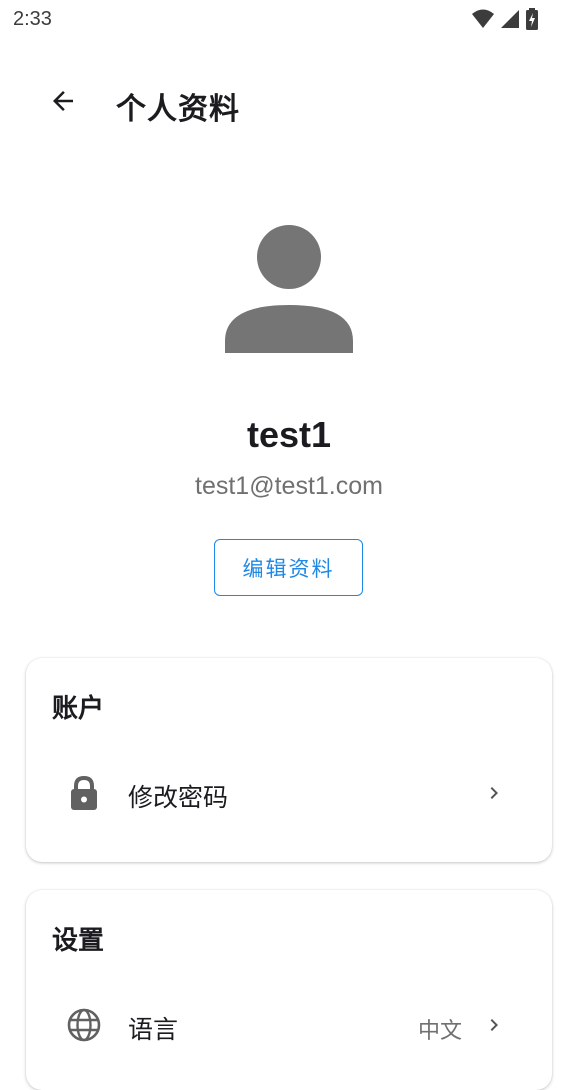  Describe the element at coordinates (483, 21) in the screenshot. I see `wifi-icon` at that location.